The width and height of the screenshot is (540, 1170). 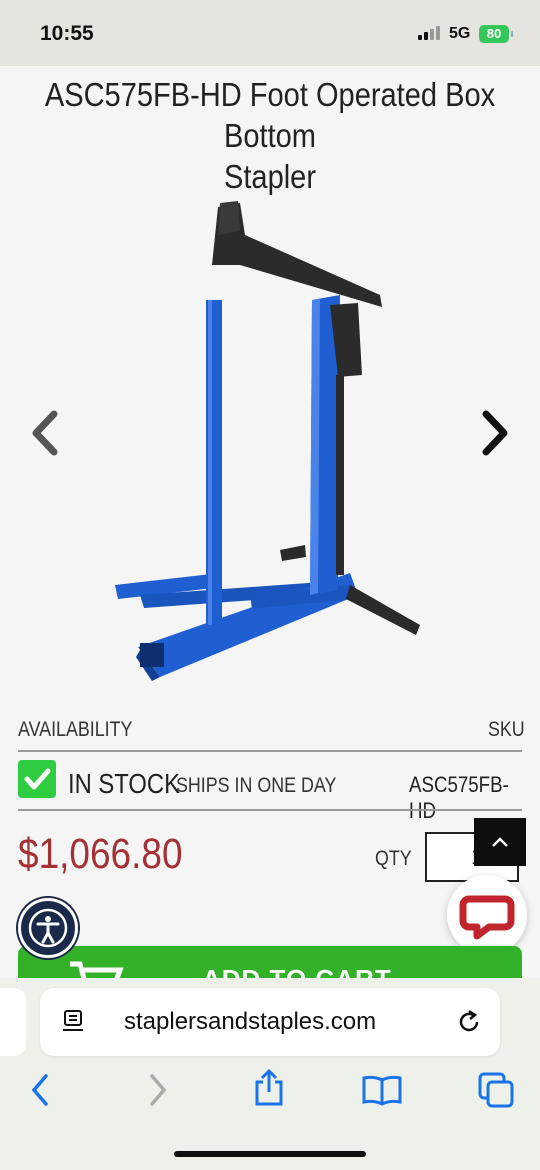 I want to click on battery-level: 80, so click(x=494, y=33).